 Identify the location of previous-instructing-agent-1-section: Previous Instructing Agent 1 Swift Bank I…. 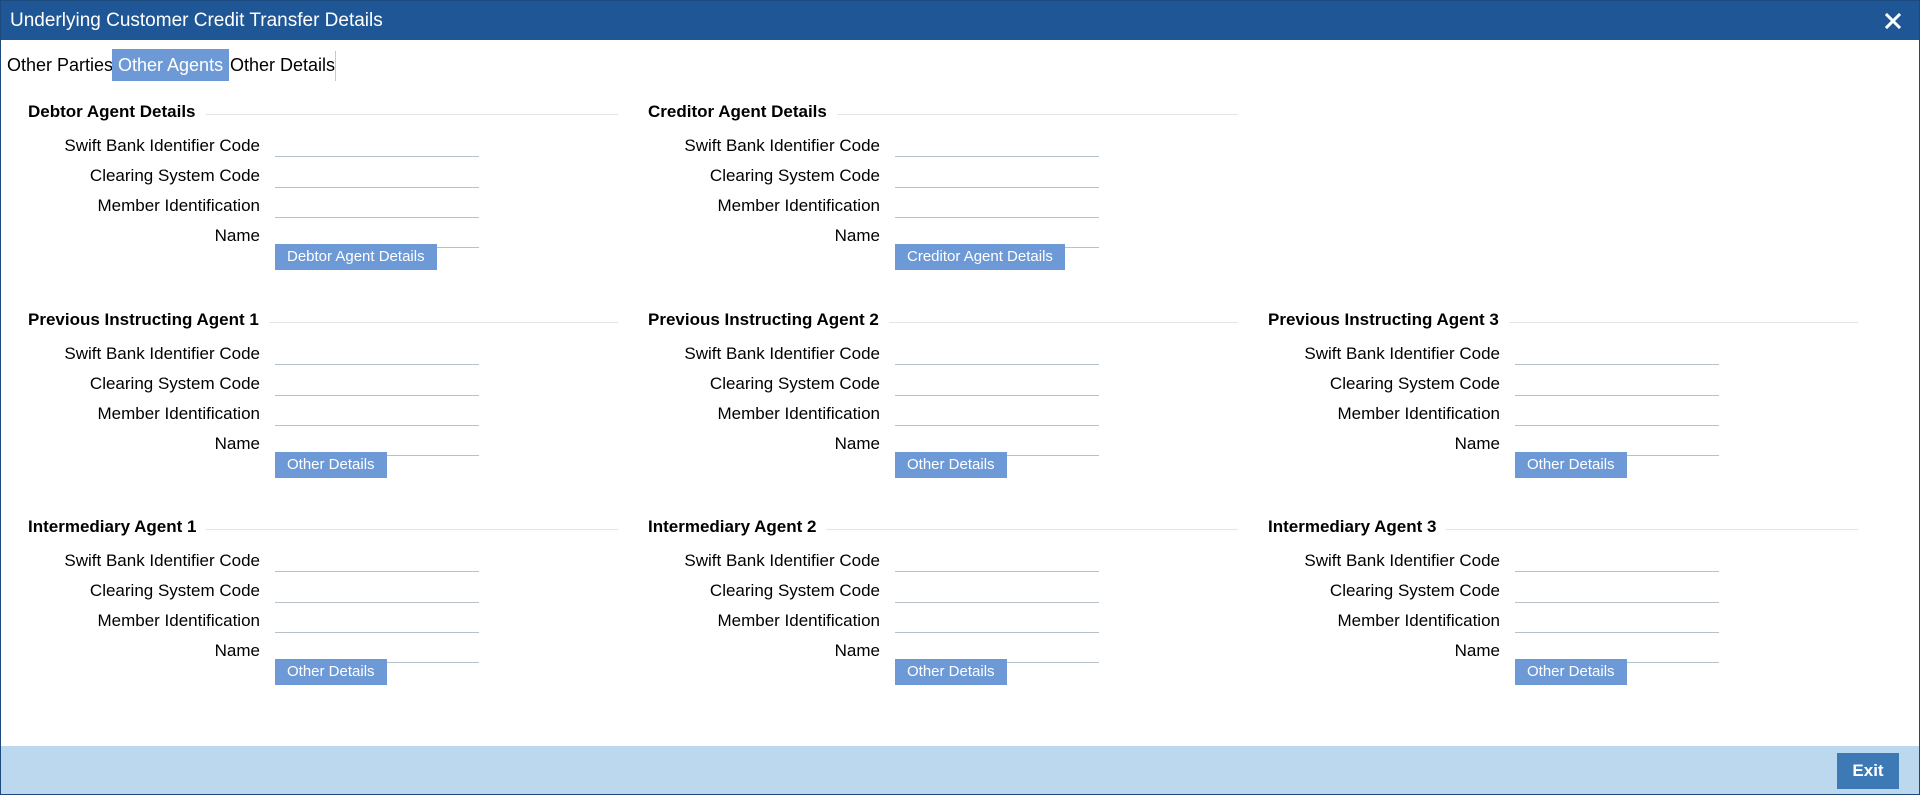
(323, 405).